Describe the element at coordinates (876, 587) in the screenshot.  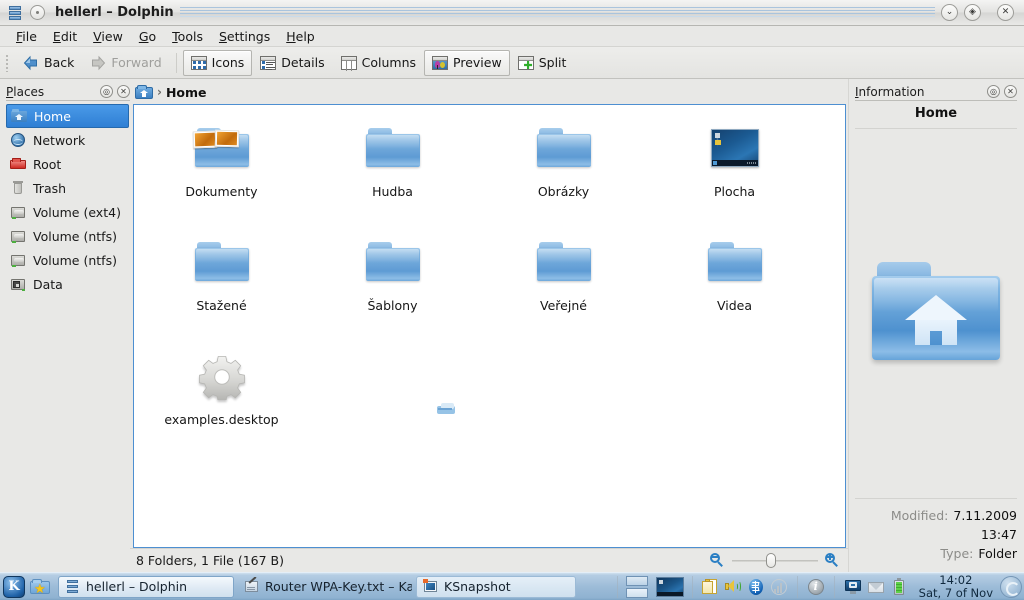
I see `mail-envelope-icon` at that location.